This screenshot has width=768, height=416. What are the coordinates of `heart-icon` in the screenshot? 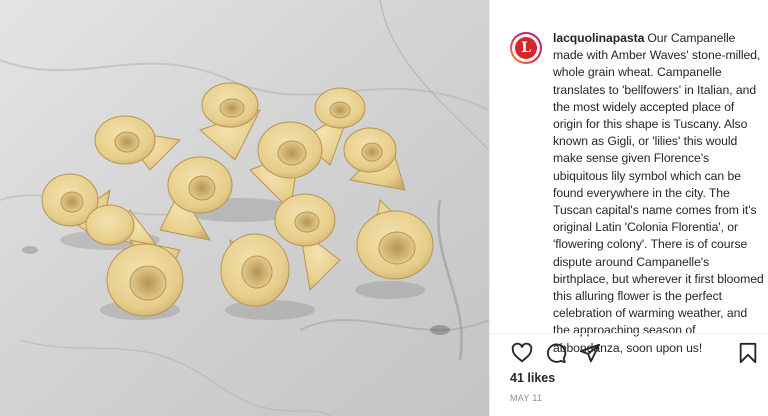 It's located at (522, 352).